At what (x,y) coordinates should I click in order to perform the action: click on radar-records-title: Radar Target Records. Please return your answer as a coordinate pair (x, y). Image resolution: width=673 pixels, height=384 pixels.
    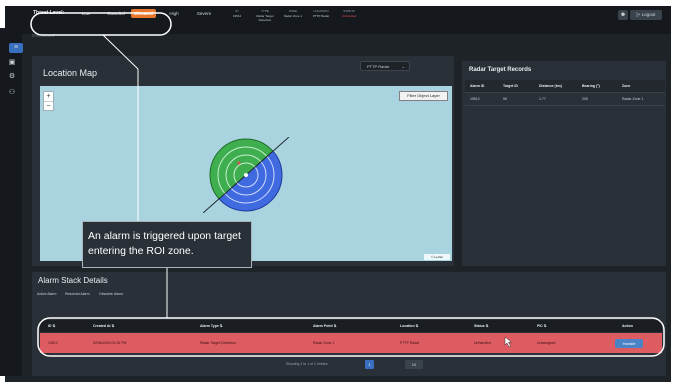
    Looking at the image, I should click on (500, 70).